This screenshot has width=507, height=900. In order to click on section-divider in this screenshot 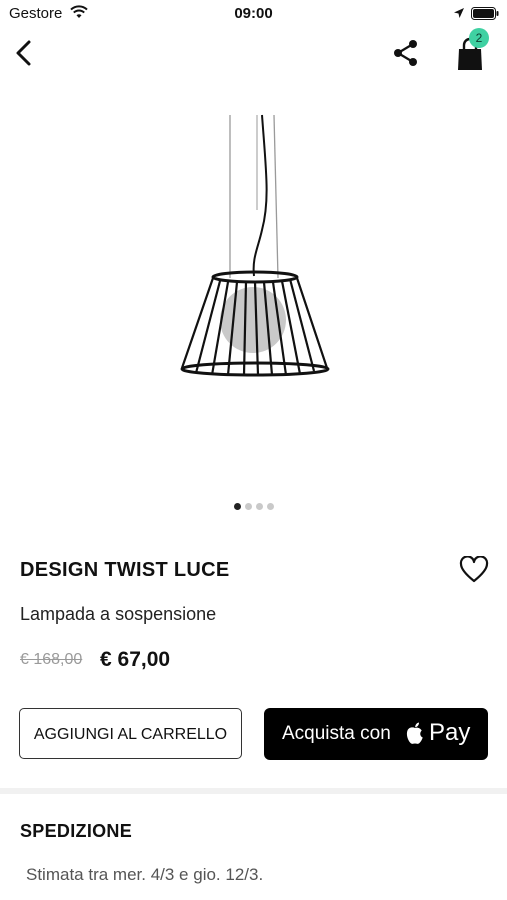, I will do `click(253, 791)`.